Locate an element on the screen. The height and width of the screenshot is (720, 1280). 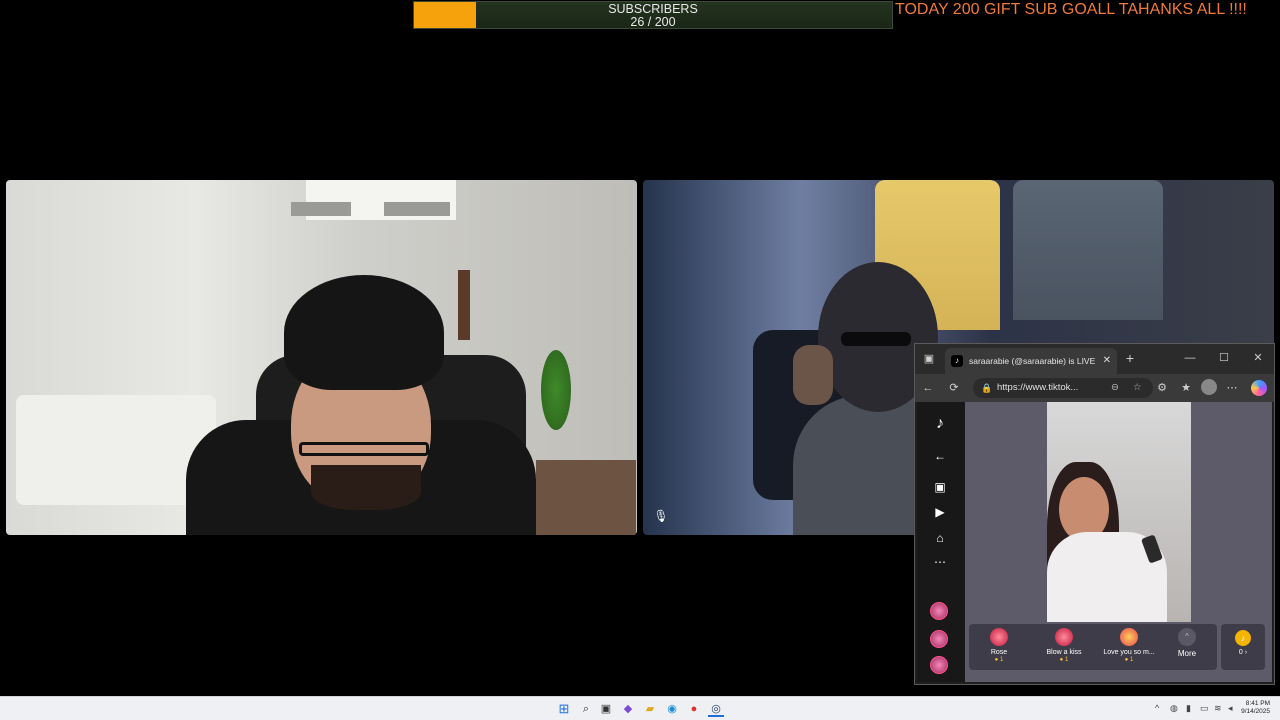
copilot-app-icon: ◆ is located at coordinates (628, 709).